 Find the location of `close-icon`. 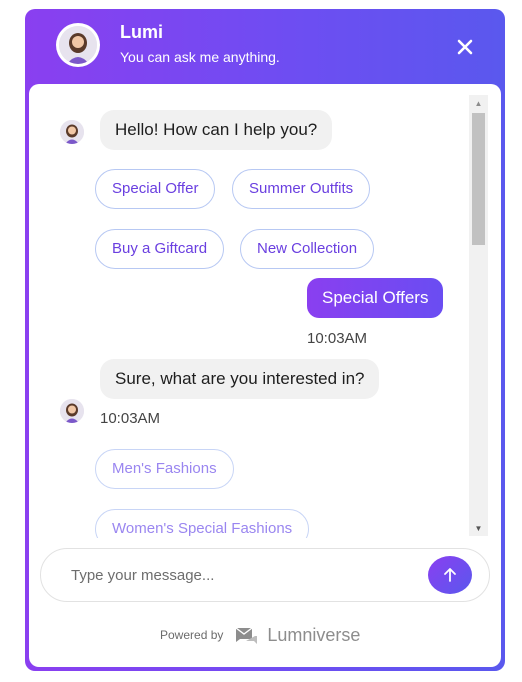

close-icon is located at coordinates (465, 47).